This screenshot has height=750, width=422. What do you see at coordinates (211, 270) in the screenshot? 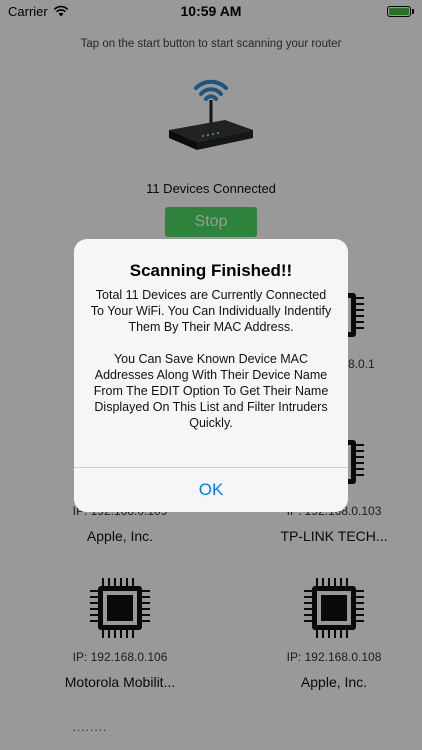
I see `alert-title: Scanning Finished!!` at bounding box center [211, 270].